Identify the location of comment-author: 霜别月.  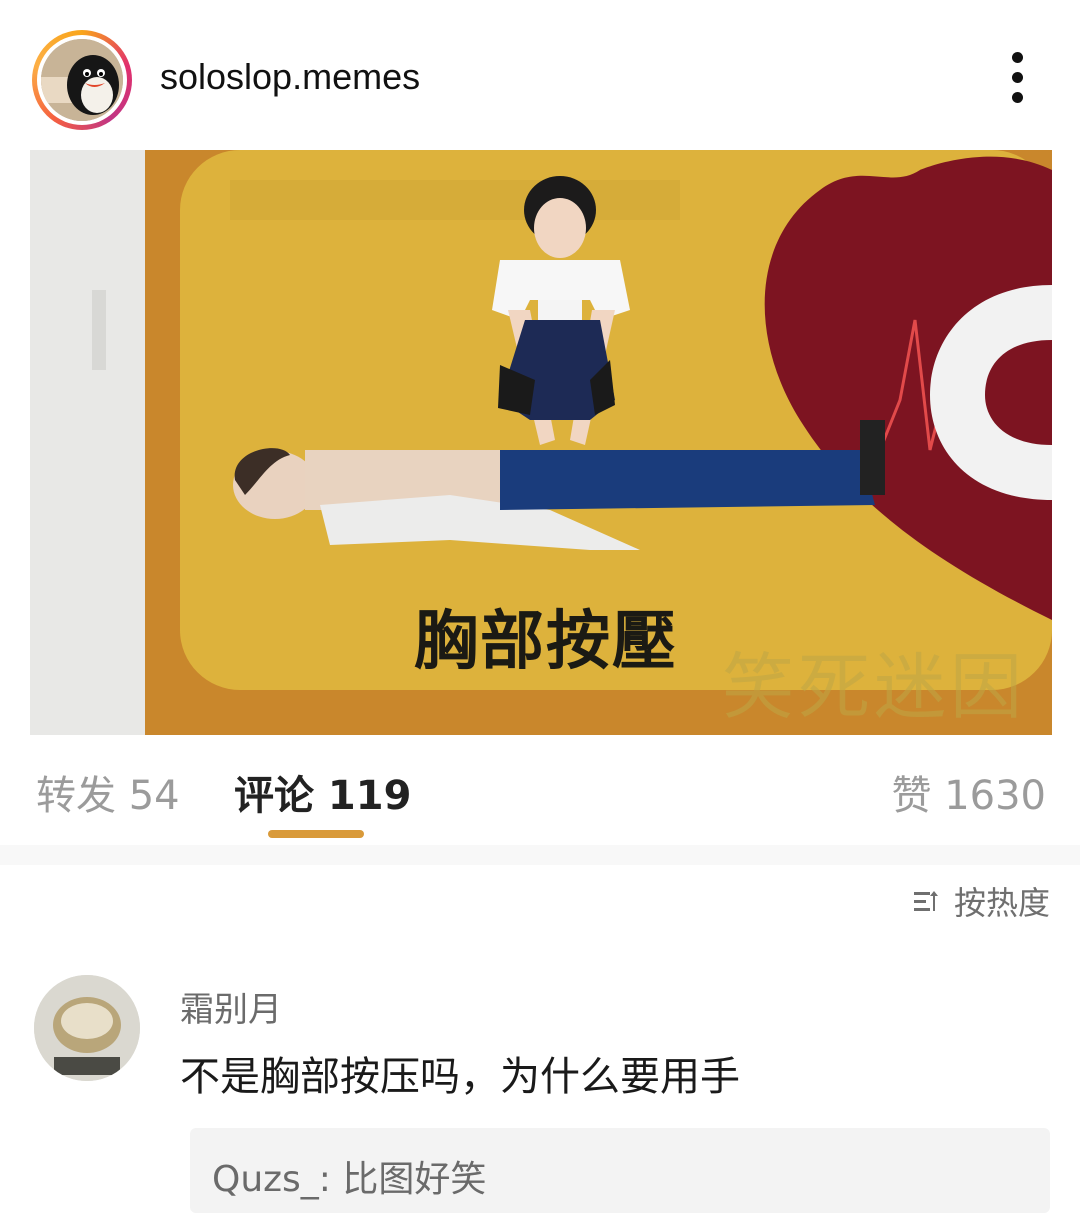
(231, 1006).